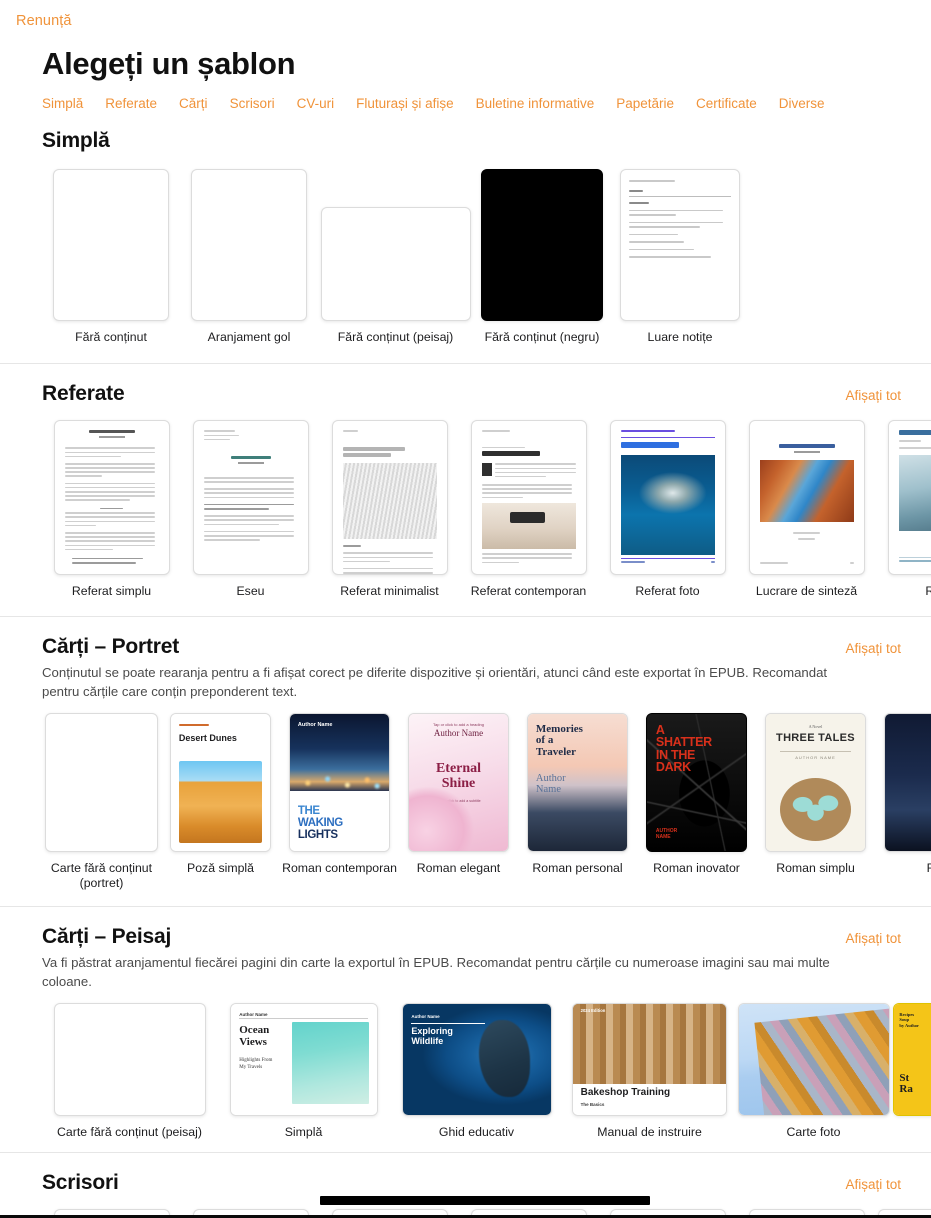 The image size is (931, 1218). I want to click on template-card-eseu: Eseu, so click(250, 509).